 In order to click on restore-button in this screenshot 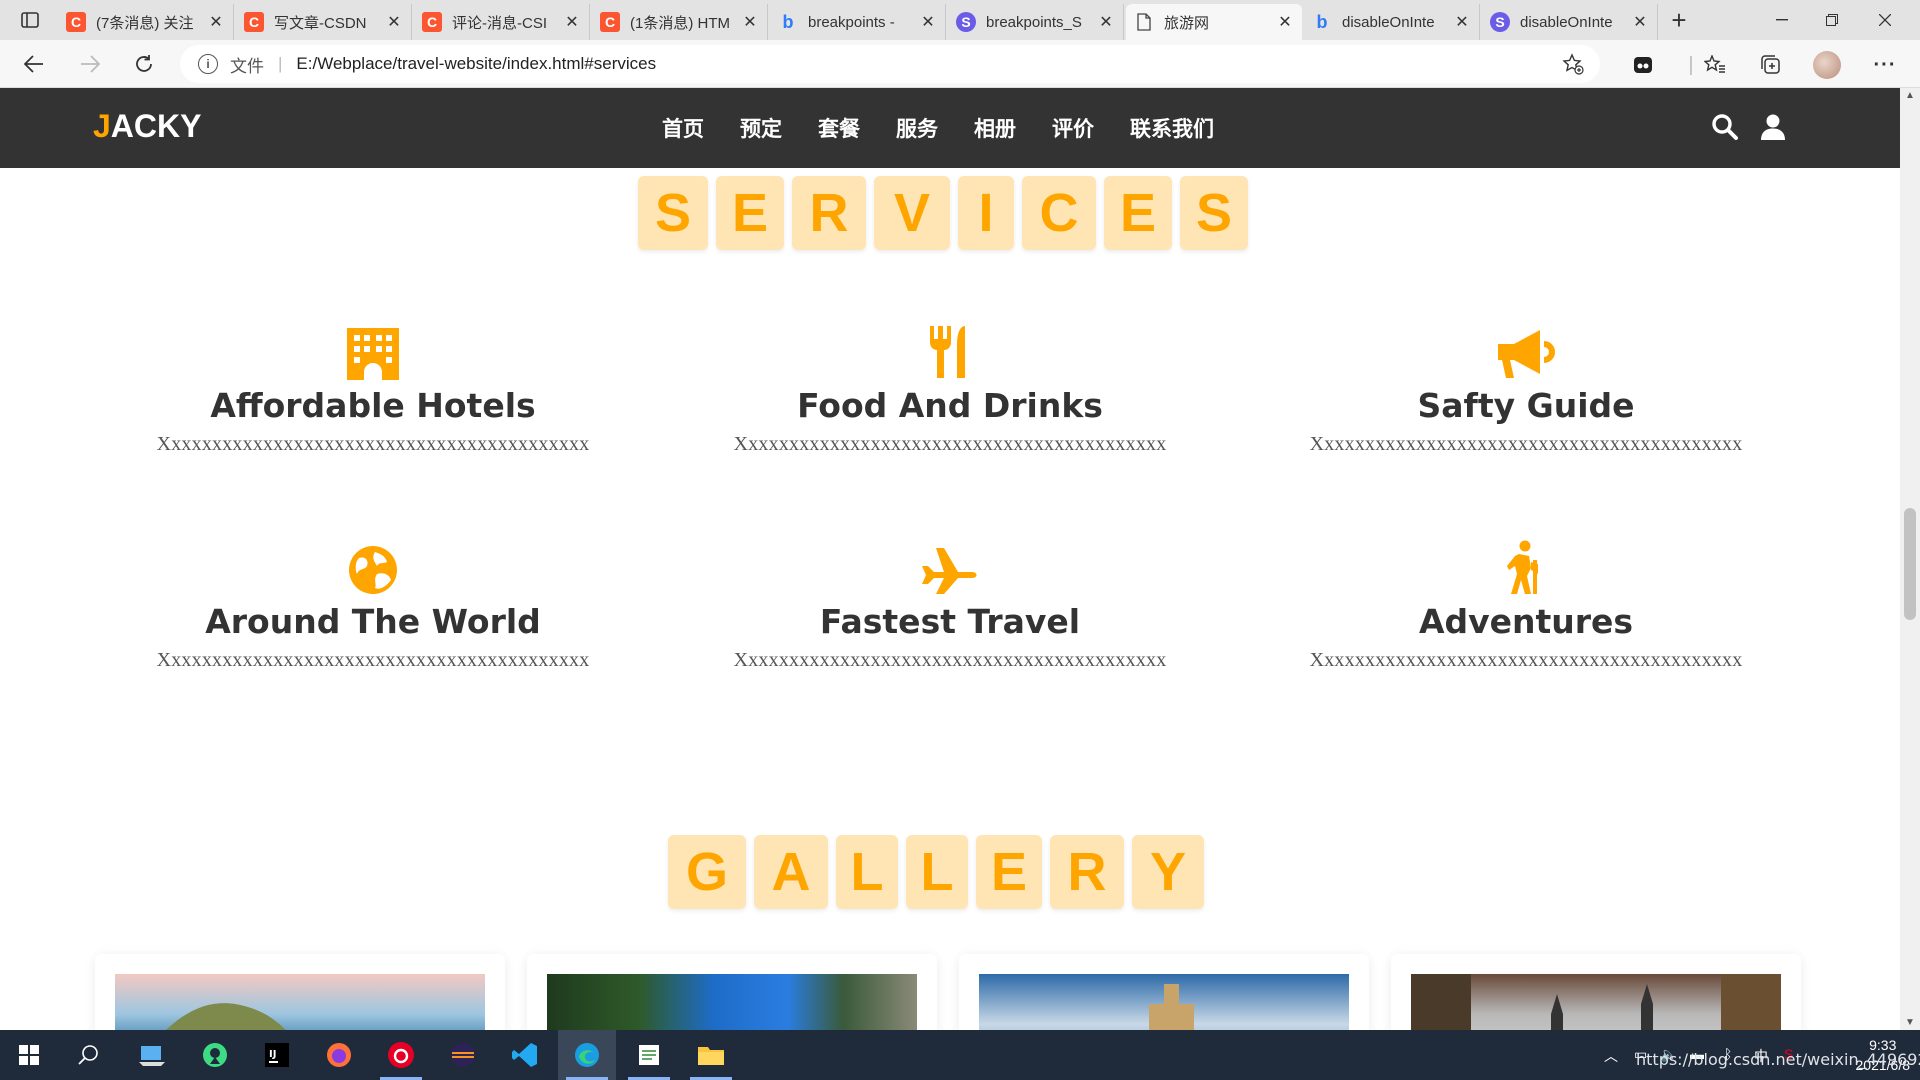, I will do `click(1832, 20)`.